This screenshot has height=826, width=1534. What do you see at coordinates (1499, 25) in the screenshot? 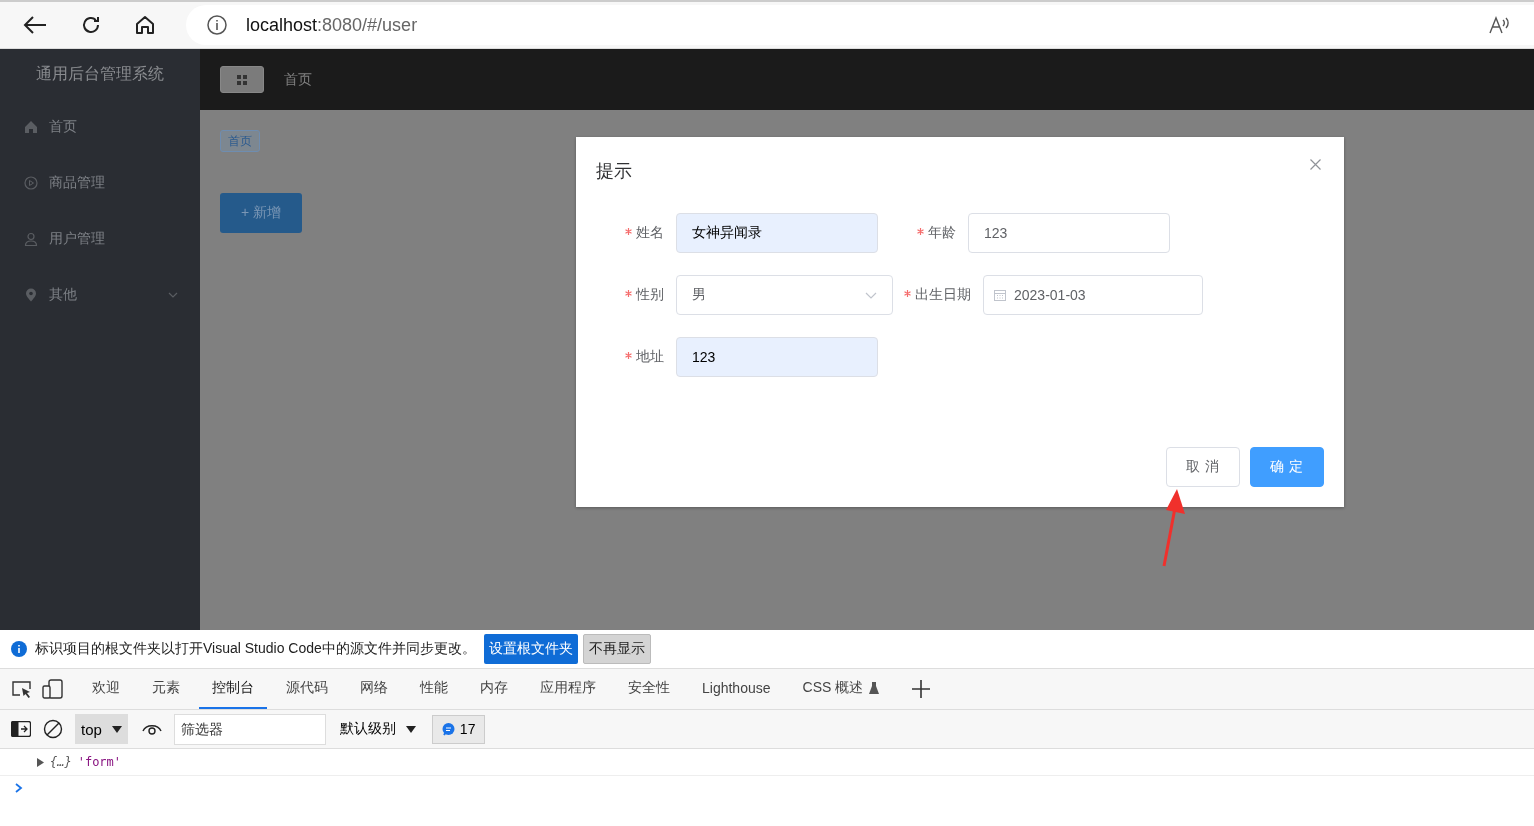
I see `read-aloud-icon` at bounding box center [1499, 25].